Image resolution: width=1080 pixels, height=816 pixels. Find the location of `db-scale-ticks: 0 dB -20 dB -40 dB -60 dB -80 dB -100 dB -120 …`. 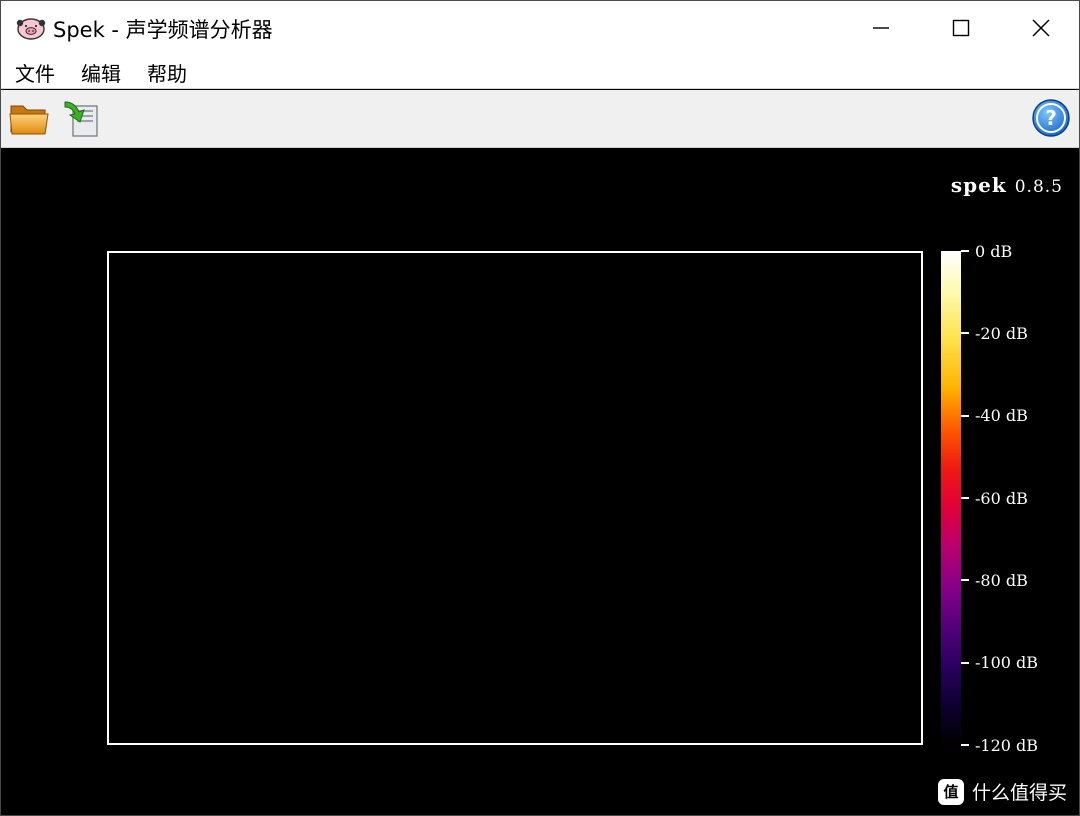

db-scale-ticks: 0 dB -20 dB -40 dB -60 dB -80 dB -100 dB -120 … is located at coordinates (1016, 498).